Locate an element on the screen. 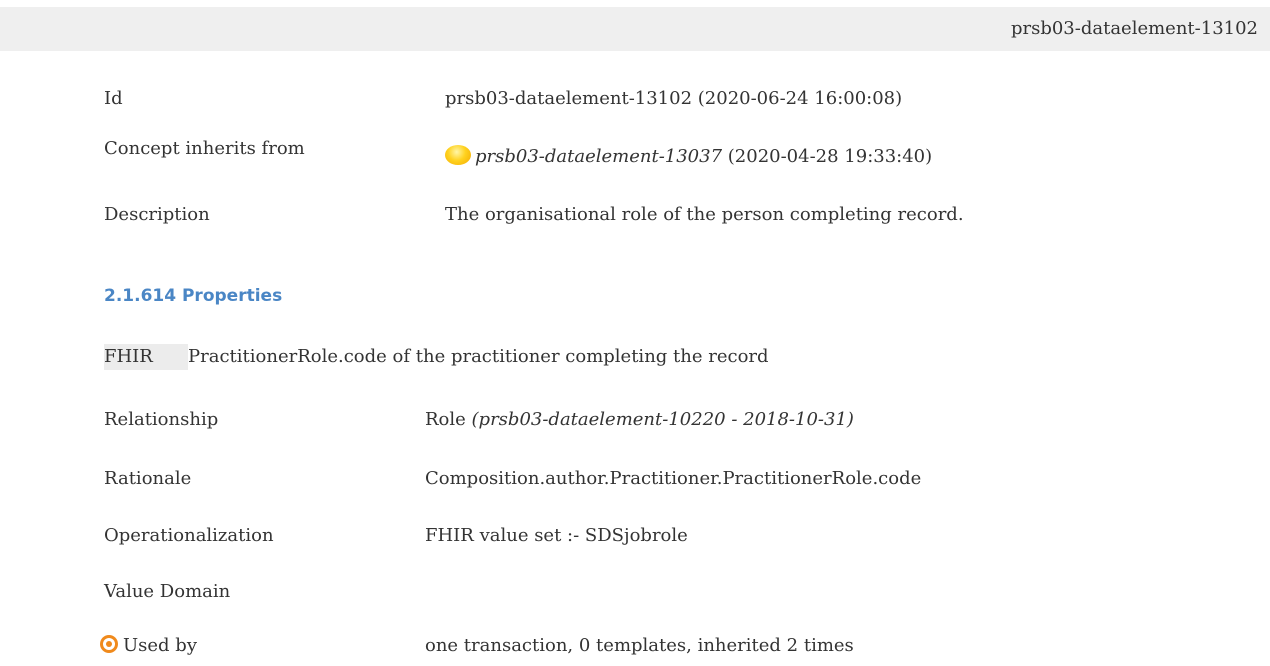 Image resolution: width=1270 pixels, height=666 pixels. properties-heading: 2.1.614 Properties is located at coordinates (193, 296).